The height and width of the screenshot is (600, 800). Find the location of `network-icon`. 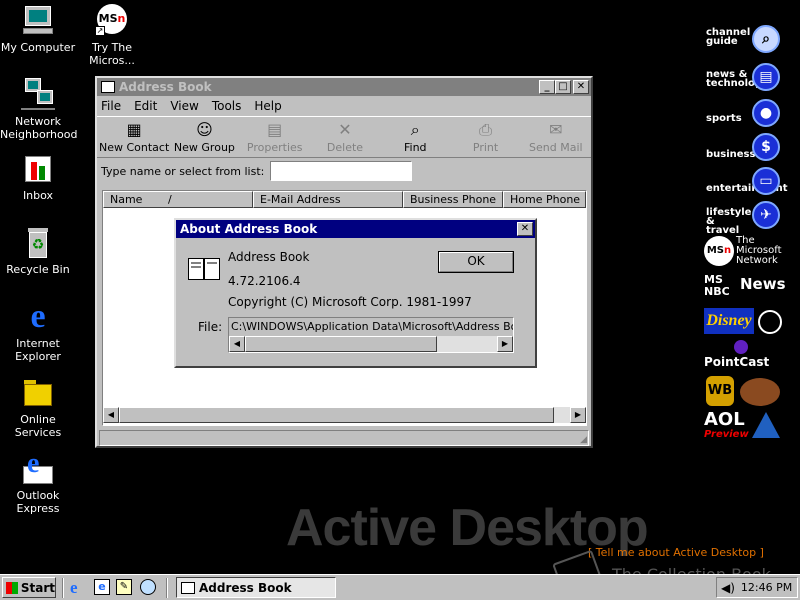

network-icon is located at coordinates (38, 95).